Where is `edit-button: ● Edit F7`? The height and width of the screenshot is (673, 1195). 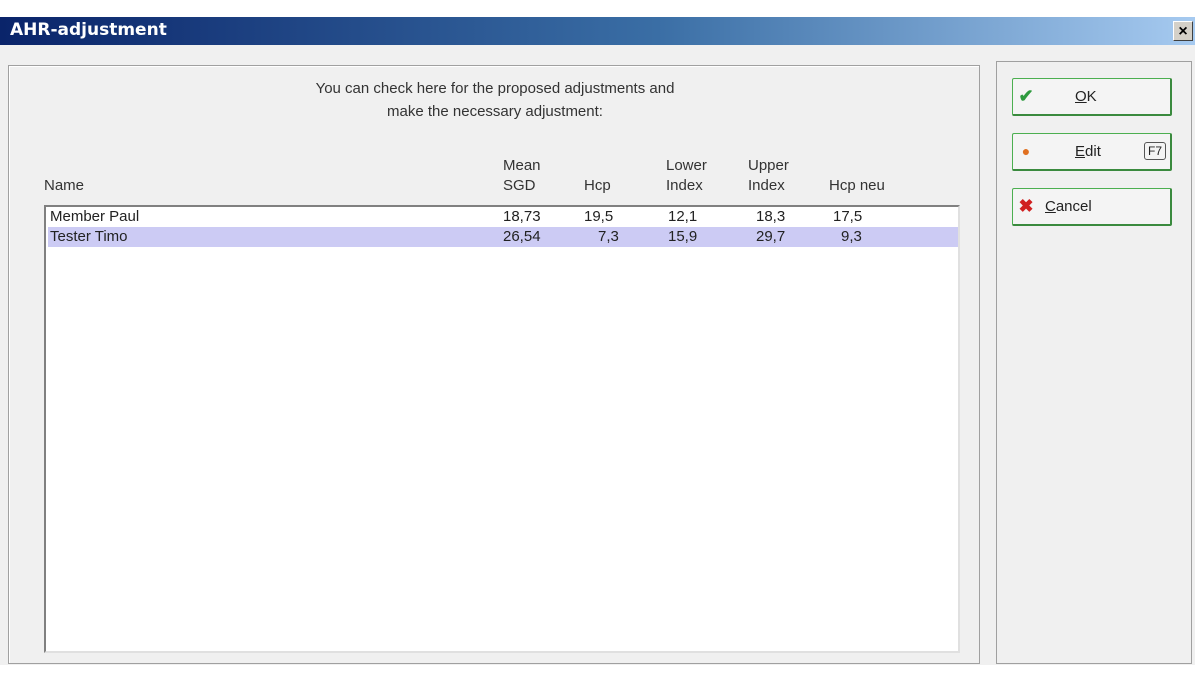
edit-button: ● Edit F7 is located at coordinates (1092, 152).